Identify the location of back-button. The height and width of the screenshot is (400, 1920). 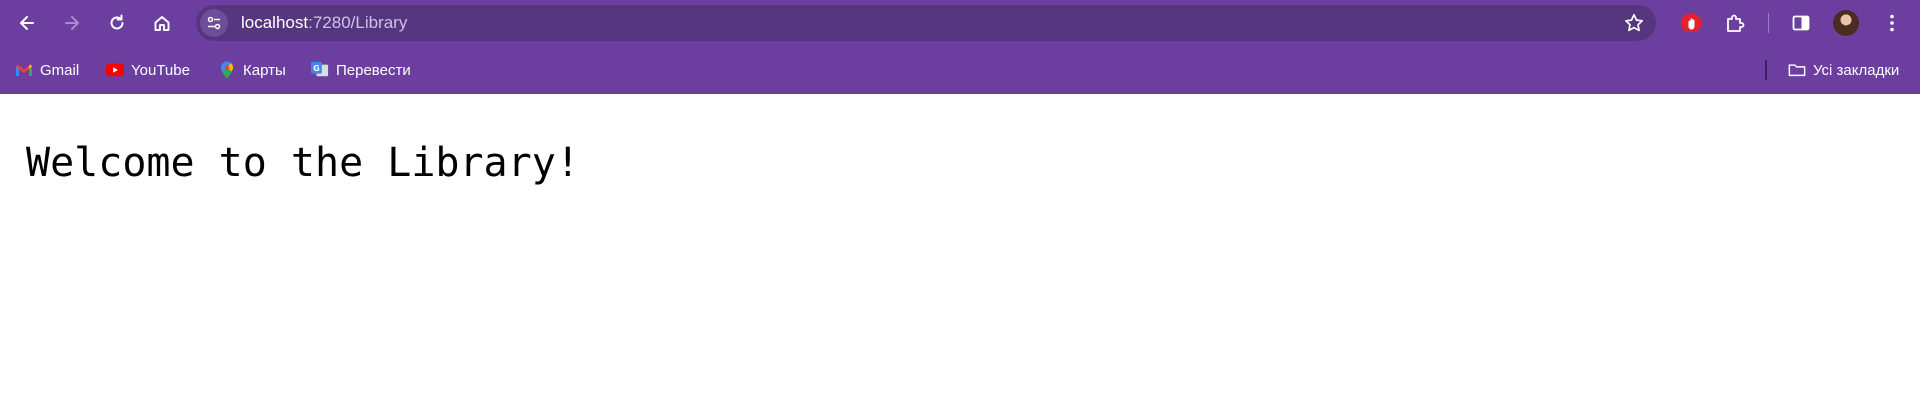
(27, 23).